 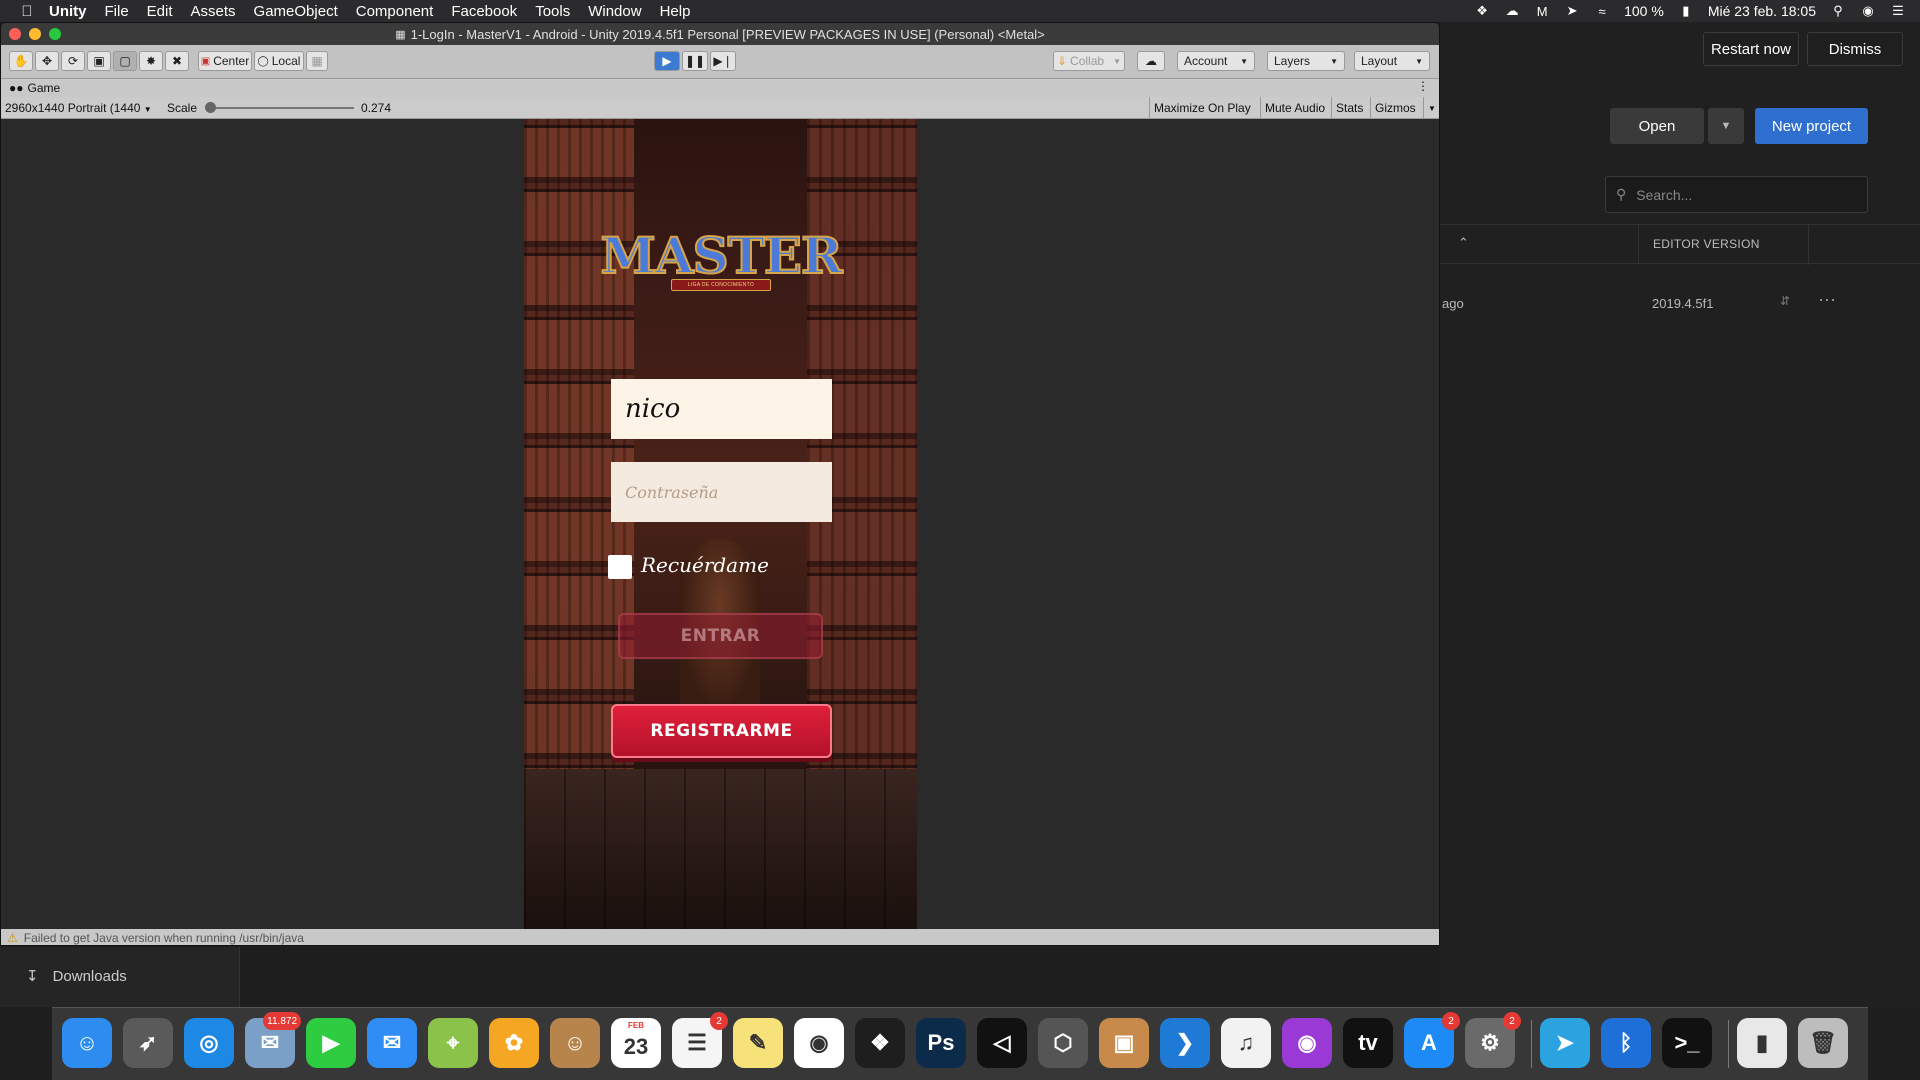 I want to click on safari-icon: ◎, so click(x=209, y=1043).